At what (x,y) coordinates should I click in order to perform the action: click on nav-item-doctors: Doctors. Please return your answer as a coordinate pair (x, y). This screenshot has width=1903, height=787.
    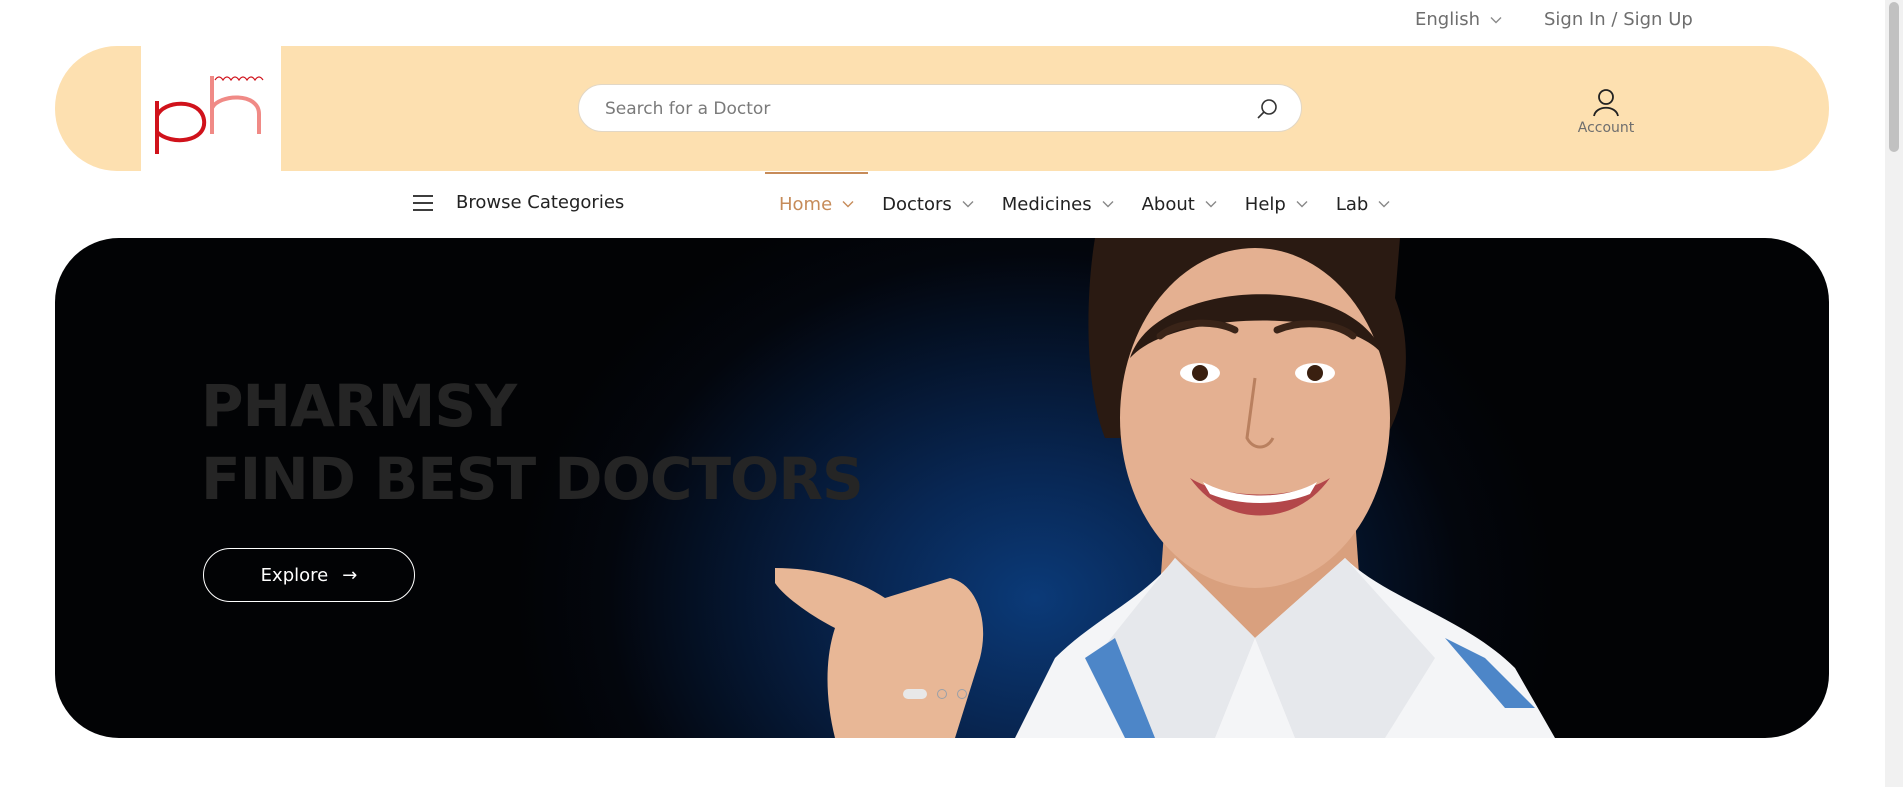
    Looking at the image, I should click on (928, 204).